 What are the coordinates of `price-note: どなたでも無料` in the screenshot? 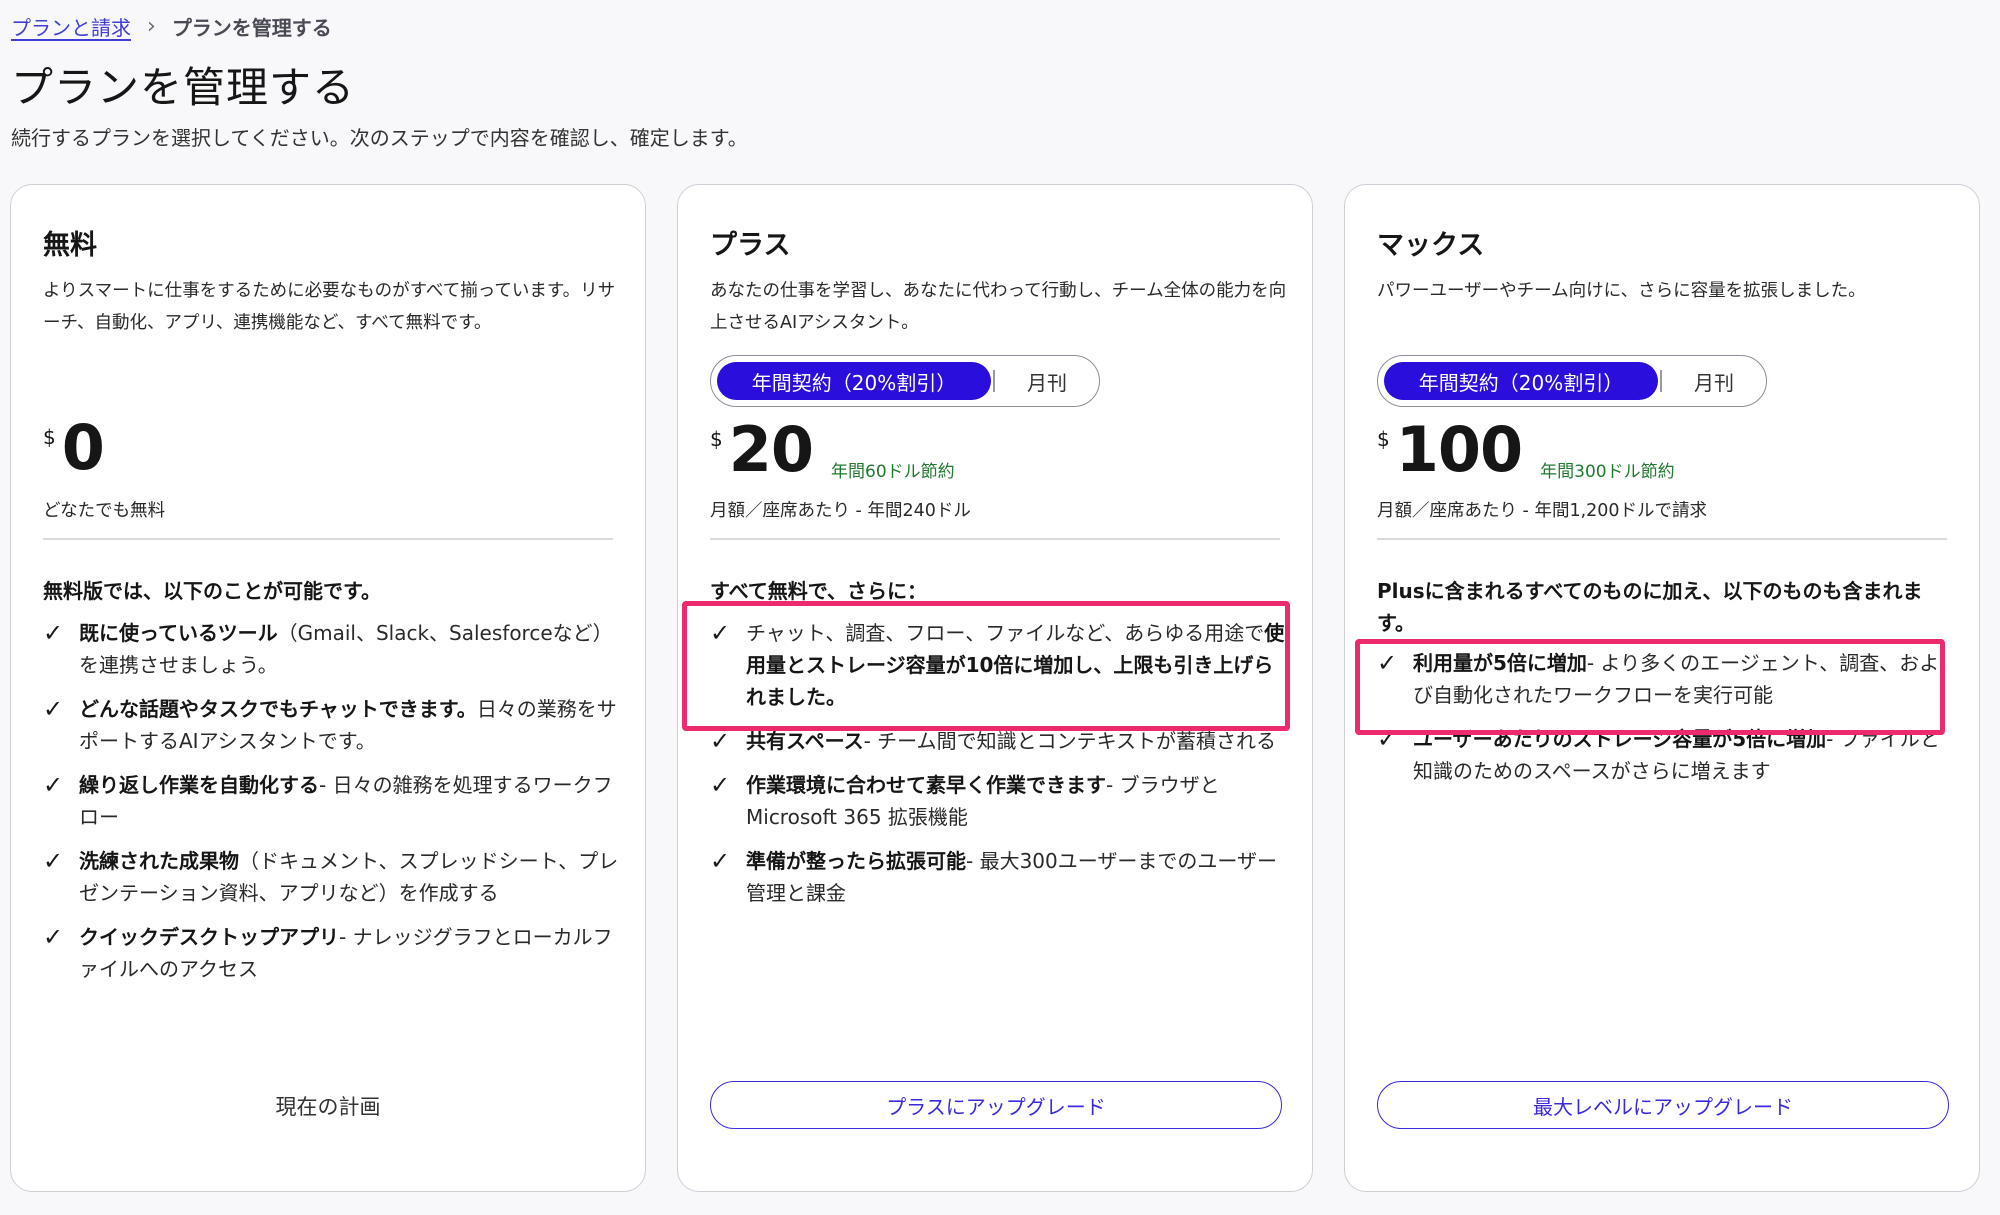 It's located at (104, 511).